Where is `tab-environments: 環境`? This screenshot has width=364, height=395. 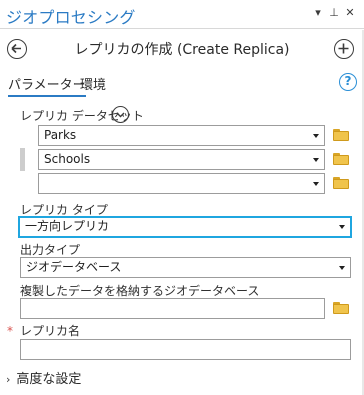 tab-environments: 環境 is located at coordinates (93, 83).